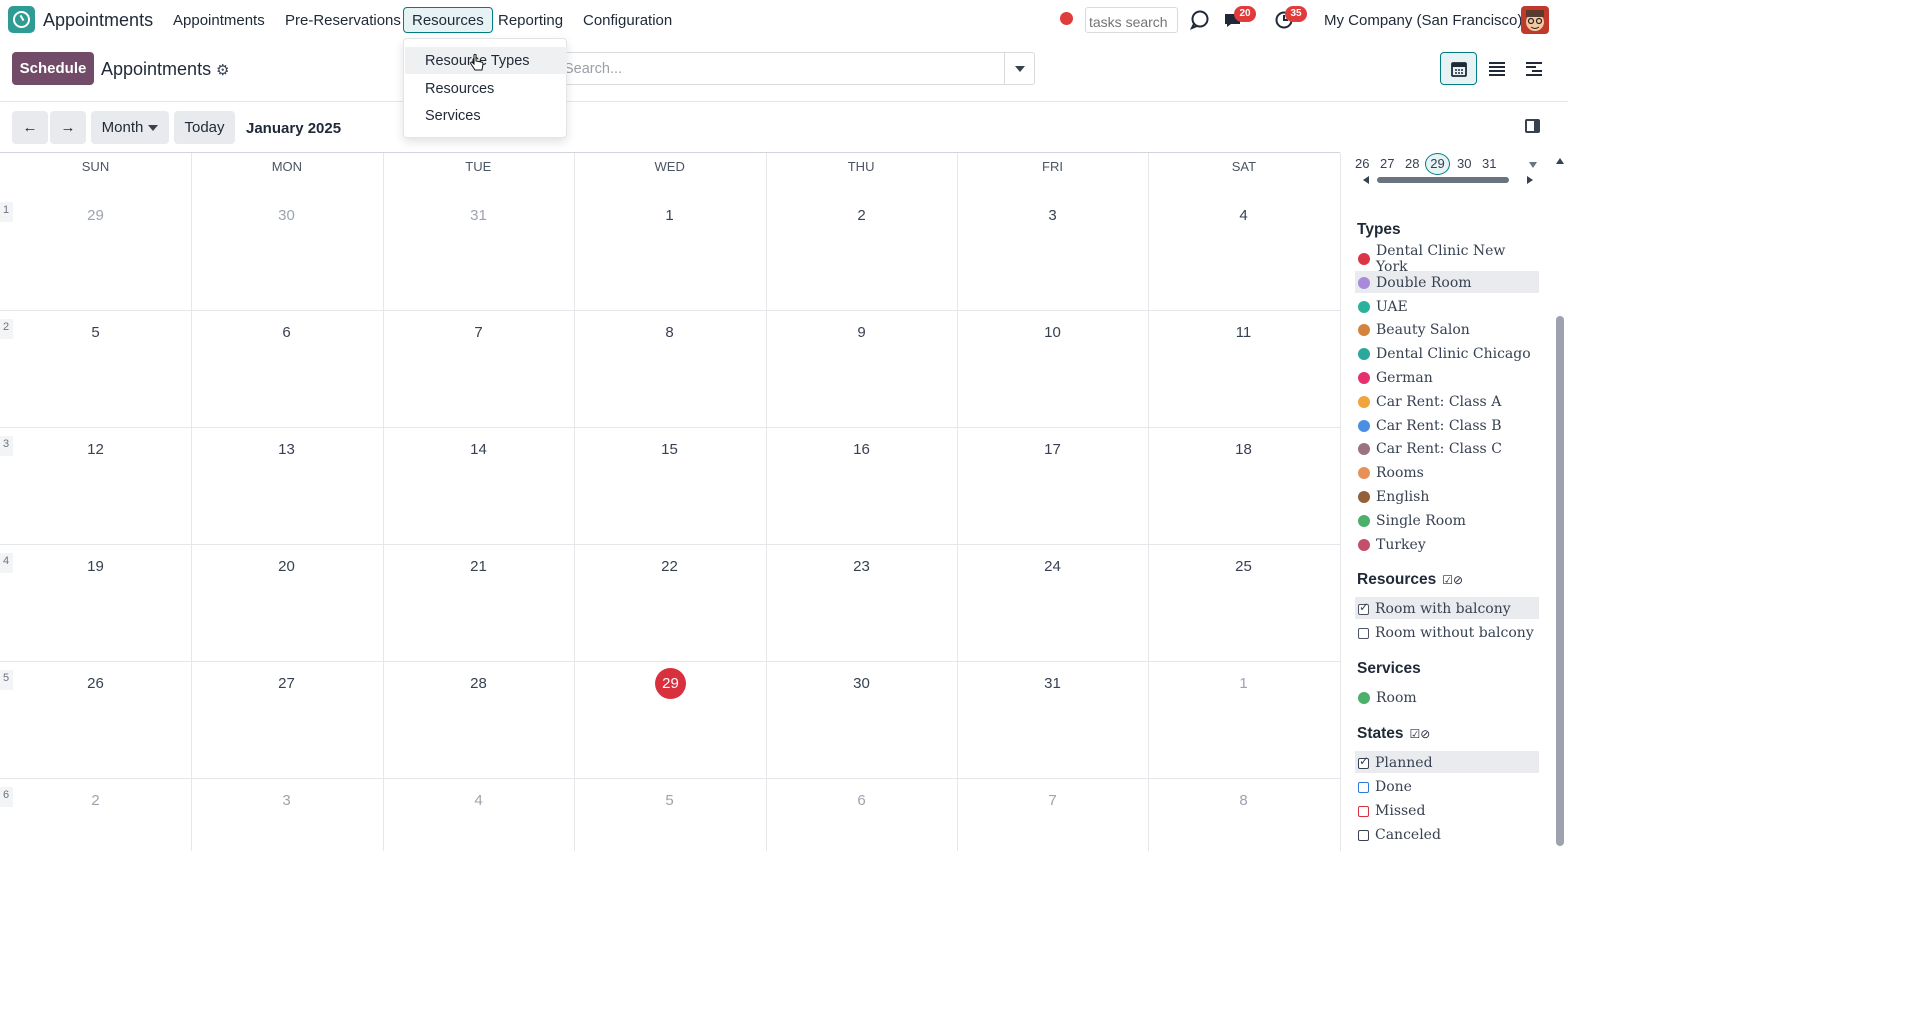 The image size is (1906, 1034). I want to click on scrollbar-thumb, so click(1443, 180).